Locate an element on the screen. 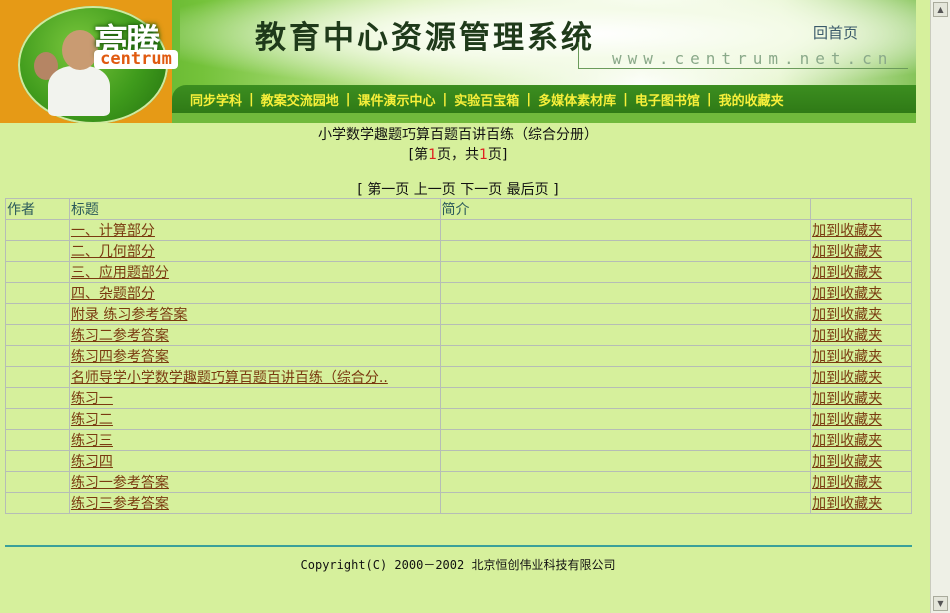 This screenshot has width=950, height=613. nav-item-media-library: 多媒体素材库 is located at coordinates (577, 99).